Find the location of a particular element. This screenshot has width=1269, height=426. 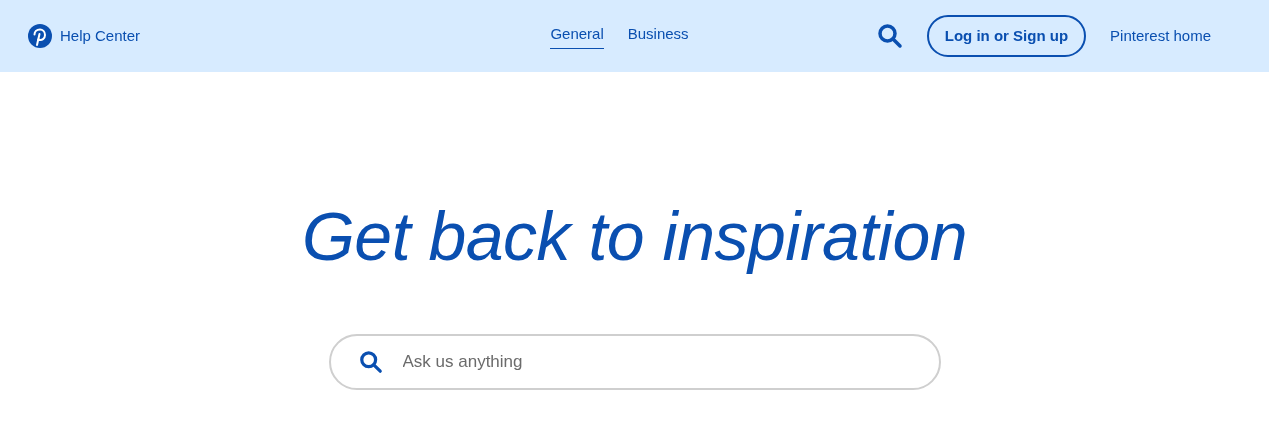

brand-name: Help Center is located at coordinates (100, 35).